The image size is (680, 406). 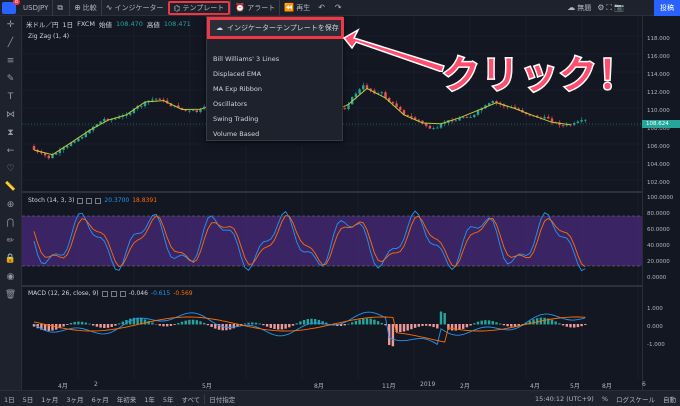 I want to click on price-tick: 110.000, so click(x=658, y=111).